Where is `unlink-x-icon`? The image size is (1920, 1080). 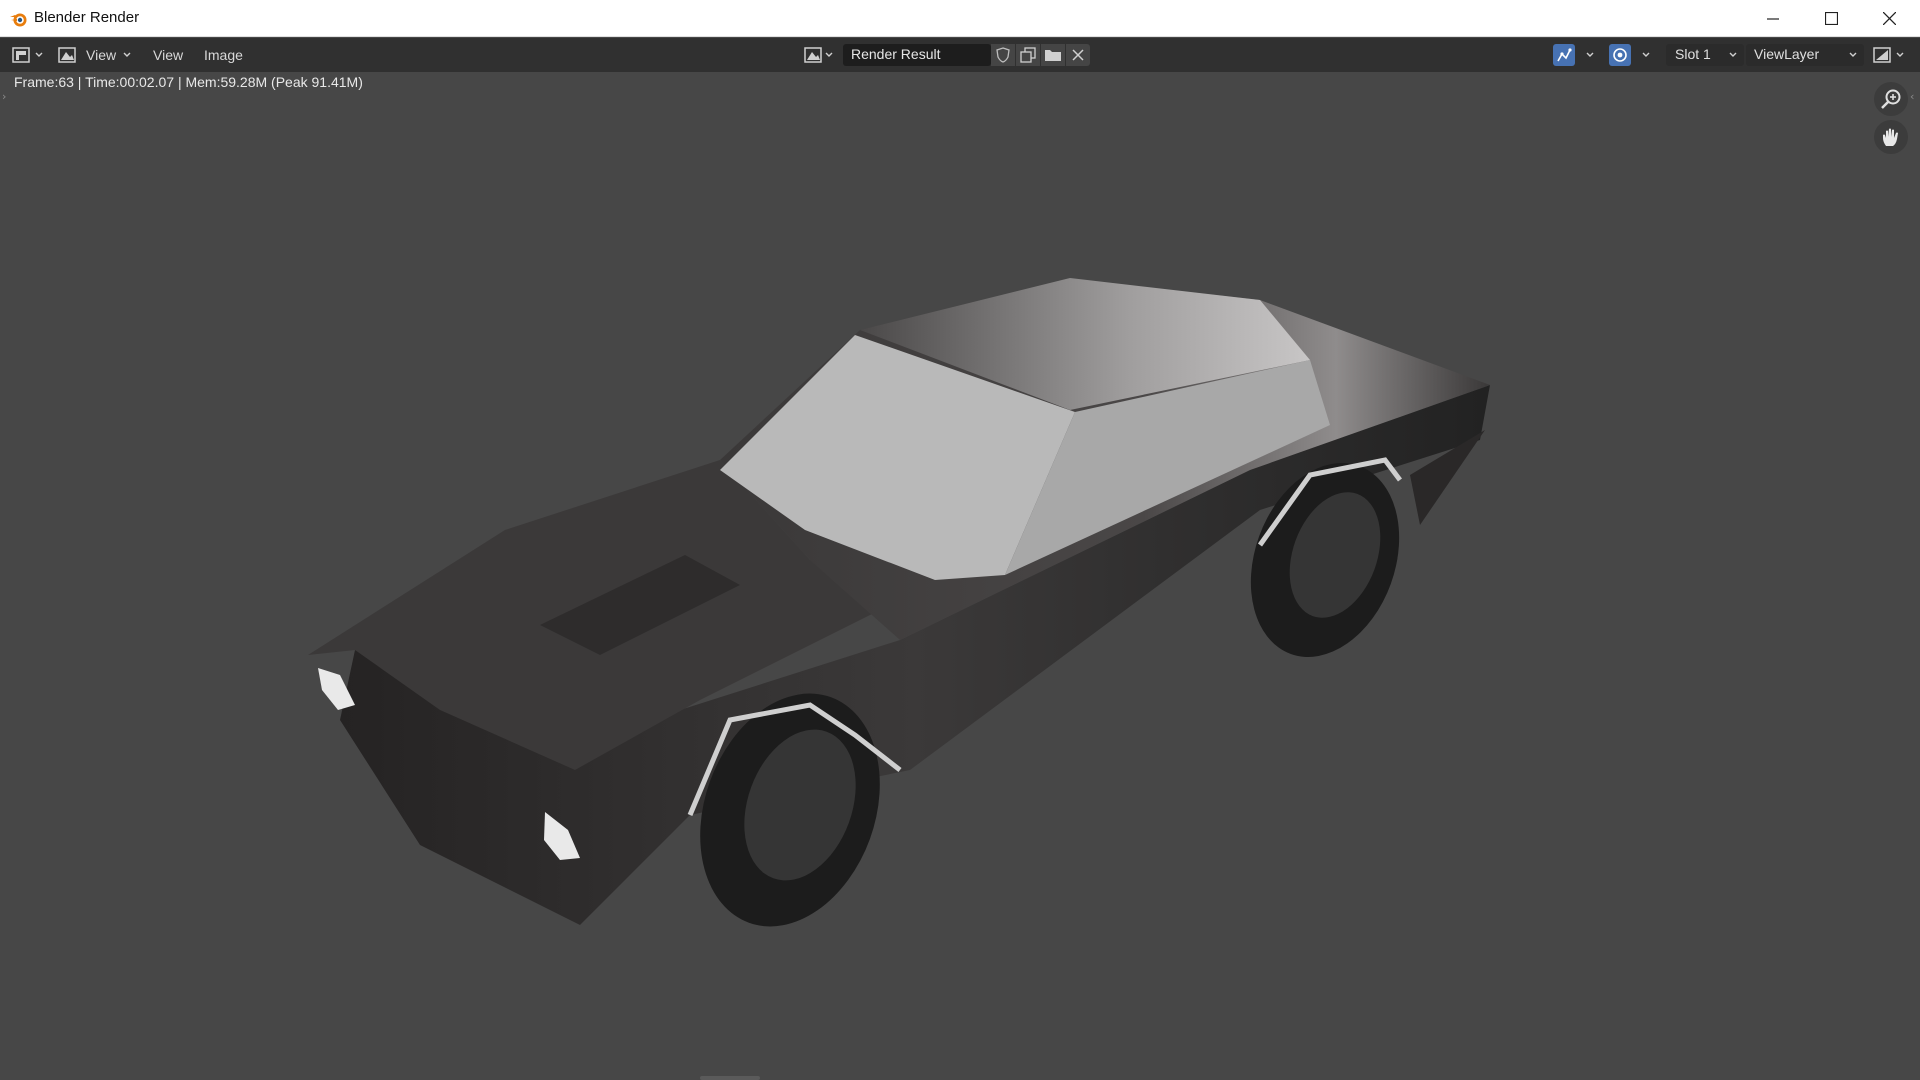 unlink-x-icon is located at coordinates (1078, 55).